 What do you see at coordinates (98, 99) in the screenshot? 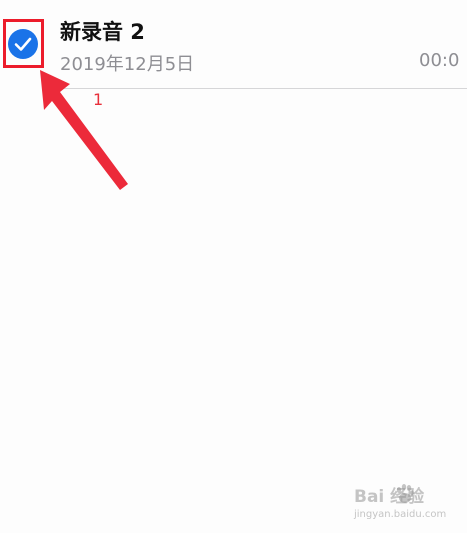
I see `annotation-number: 1` at bounding box center [98, 99].